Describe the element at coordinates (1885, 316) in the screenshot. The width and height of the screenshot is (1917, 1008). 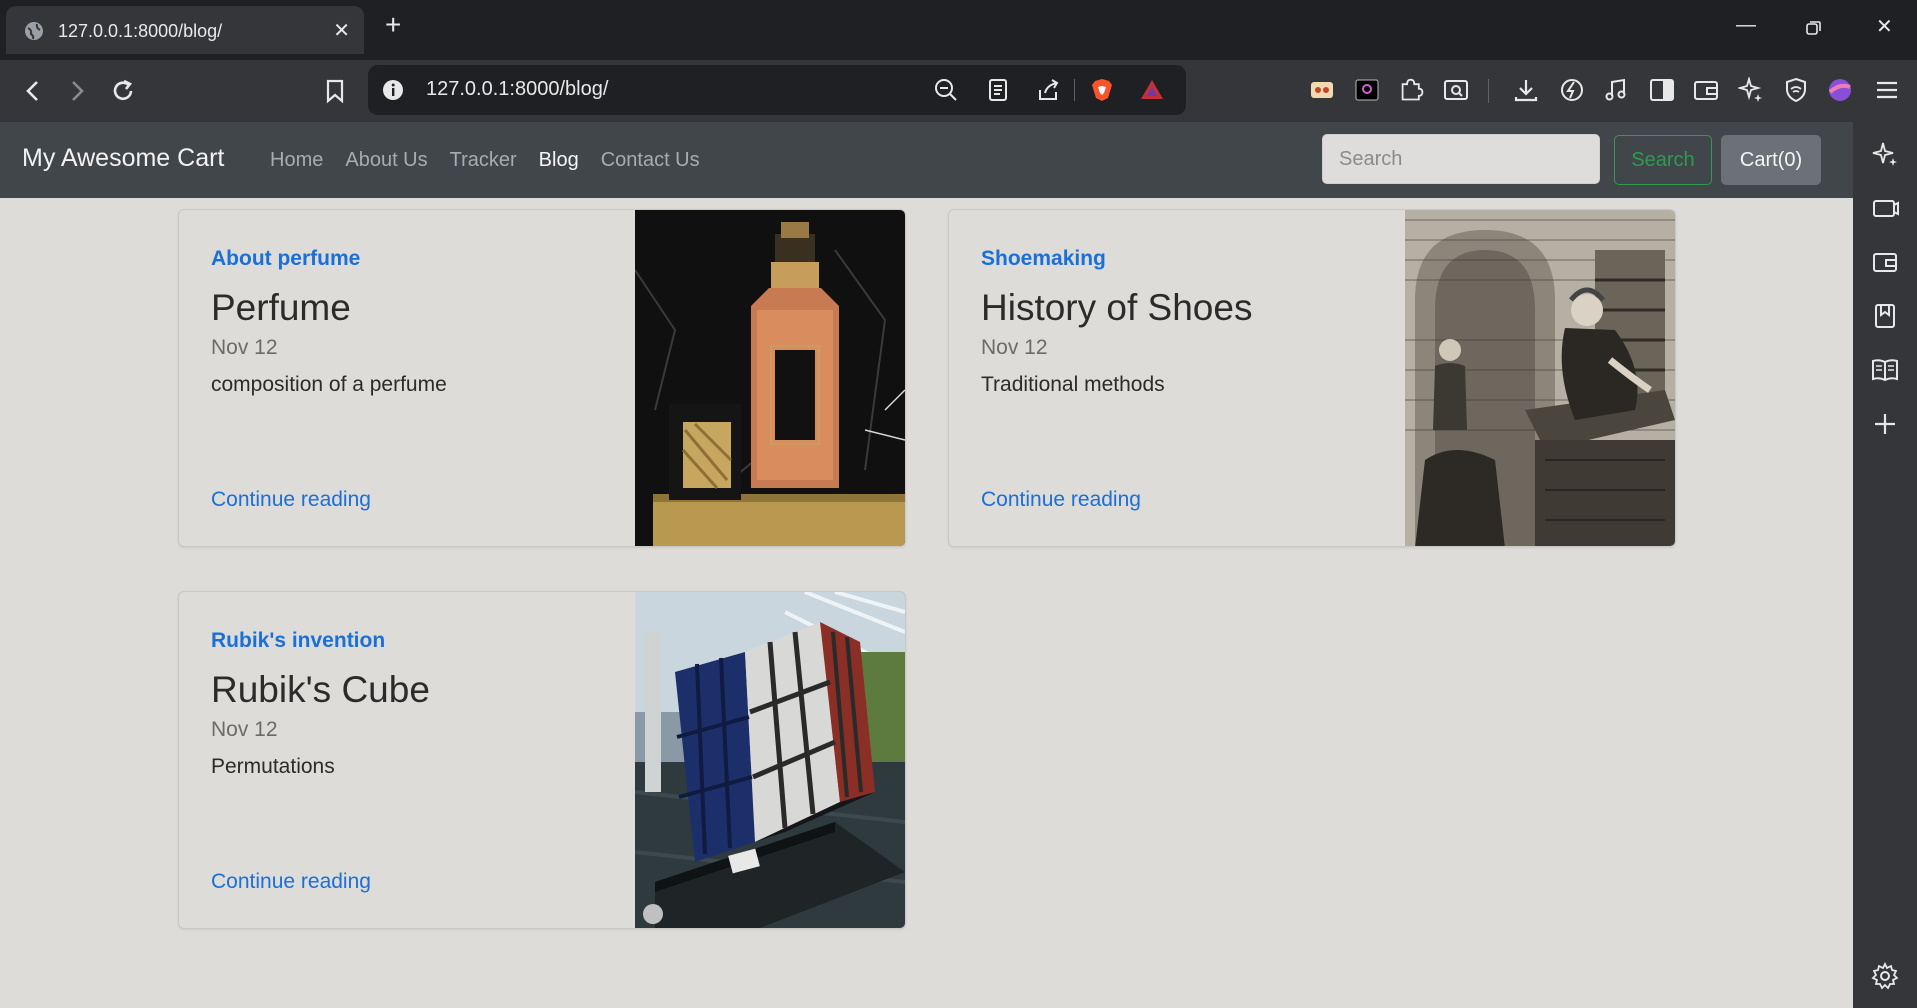
I see `bookmarks-panel-icon` at that location.